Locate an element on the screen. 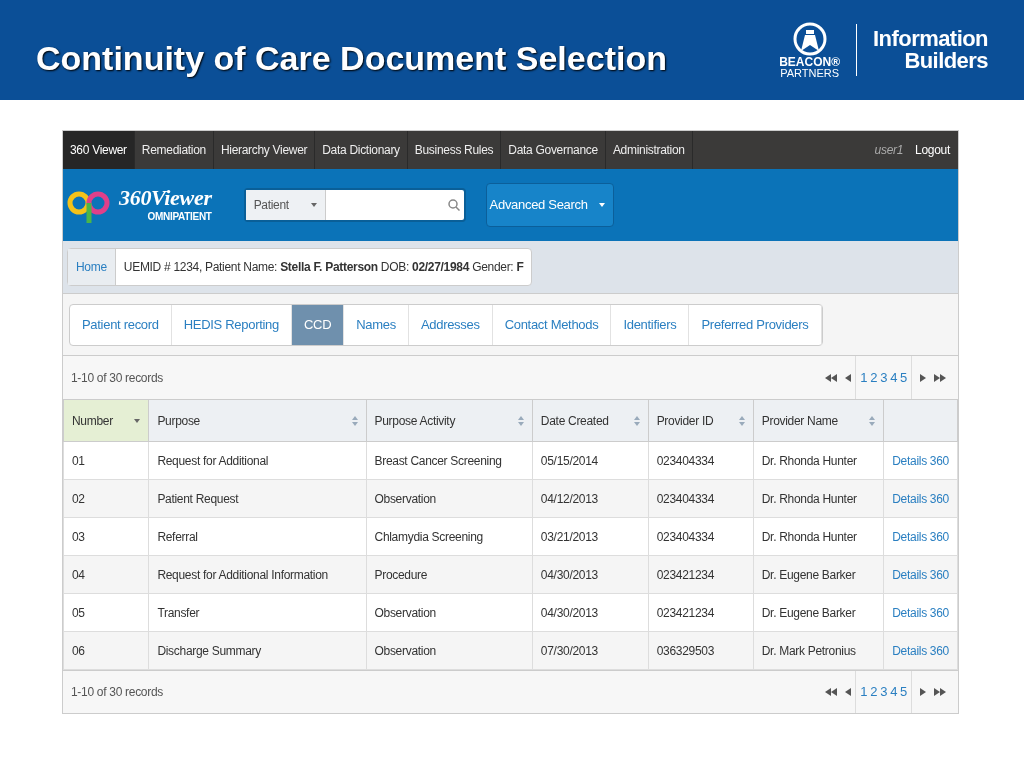 This screenshot has height=768, width=1024. tab: Identifiers is located at coordinates (650, 324).